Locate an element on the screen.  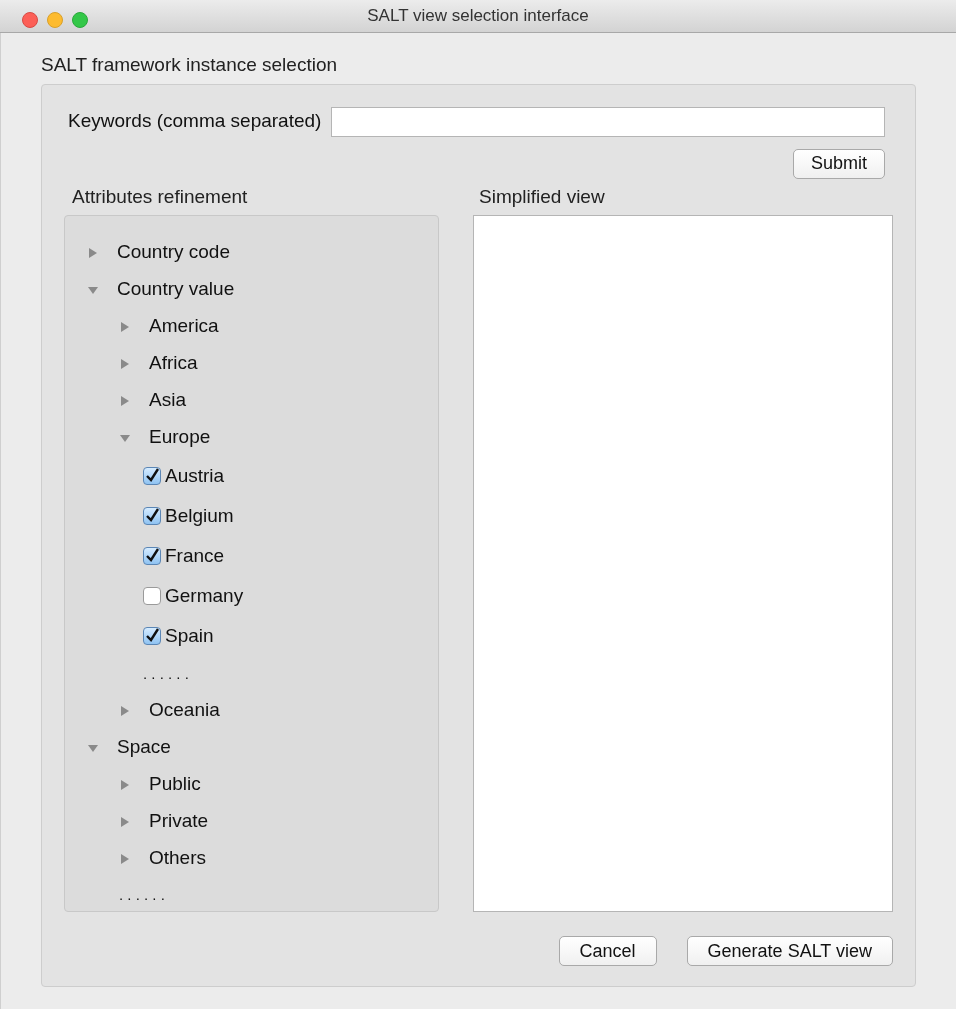
submit-button: Submit is located at coordinates (838, 163).